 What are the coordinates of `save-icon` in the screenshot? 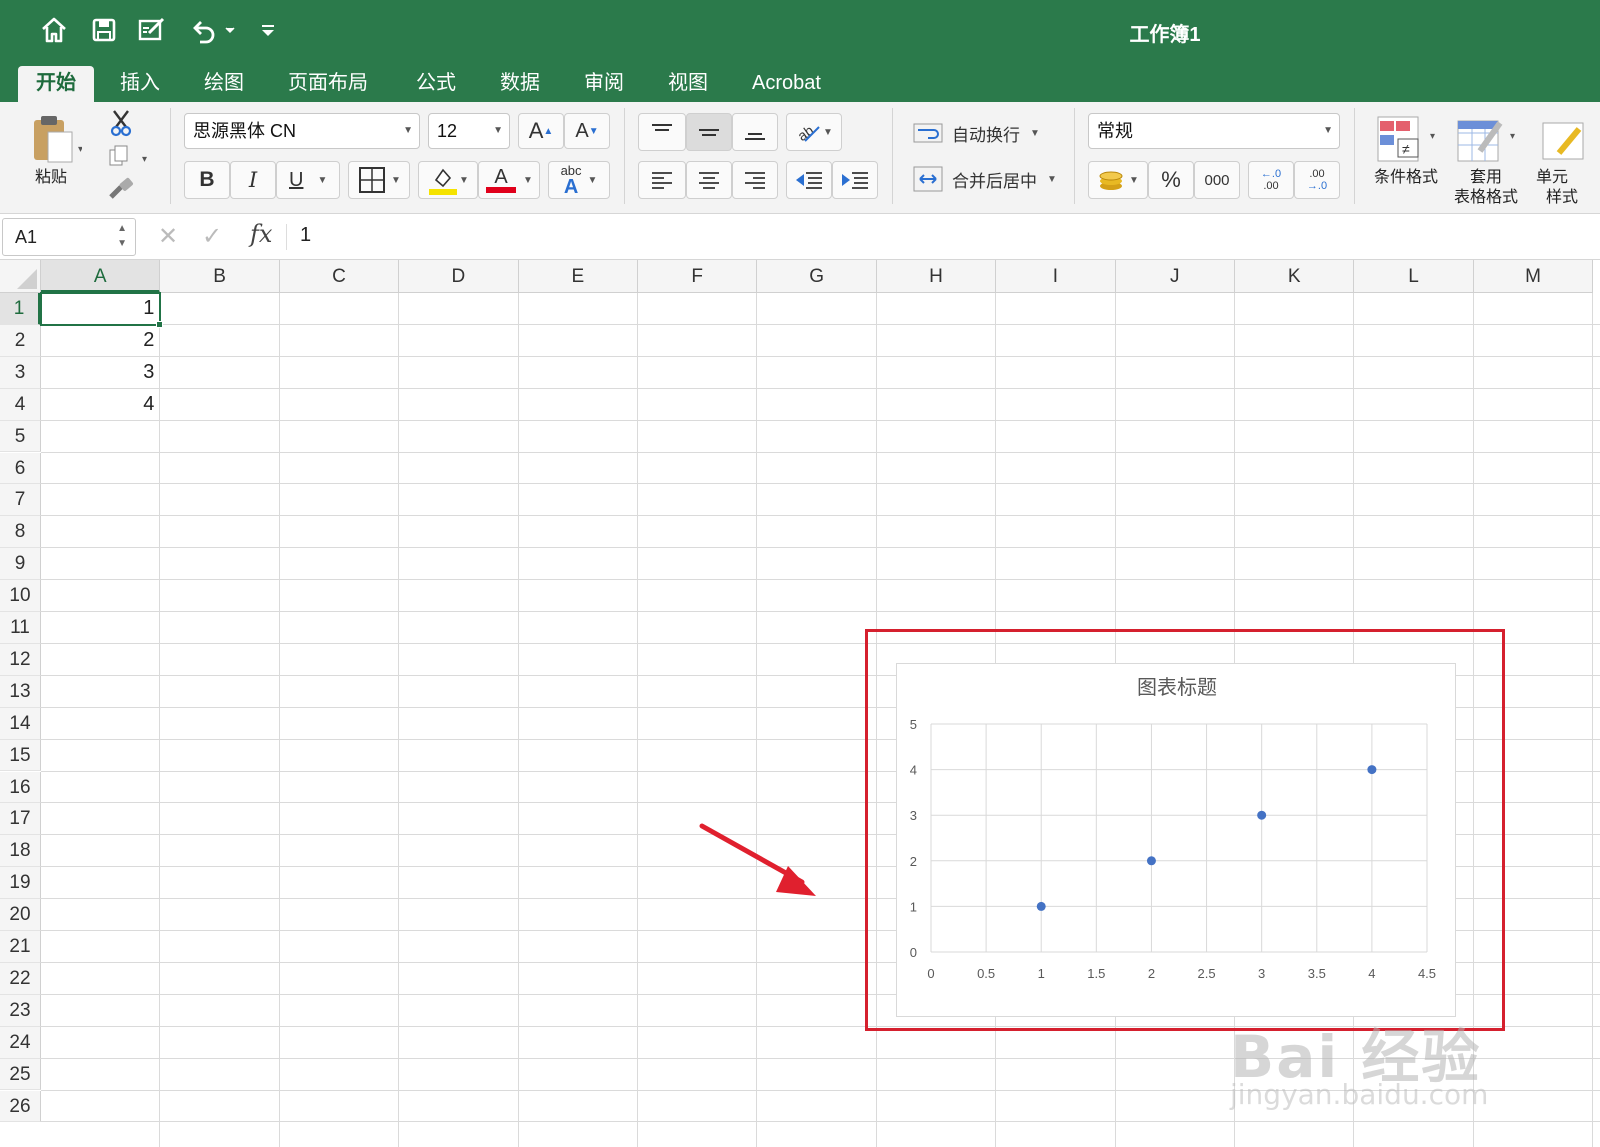 It's located at (104, 30).